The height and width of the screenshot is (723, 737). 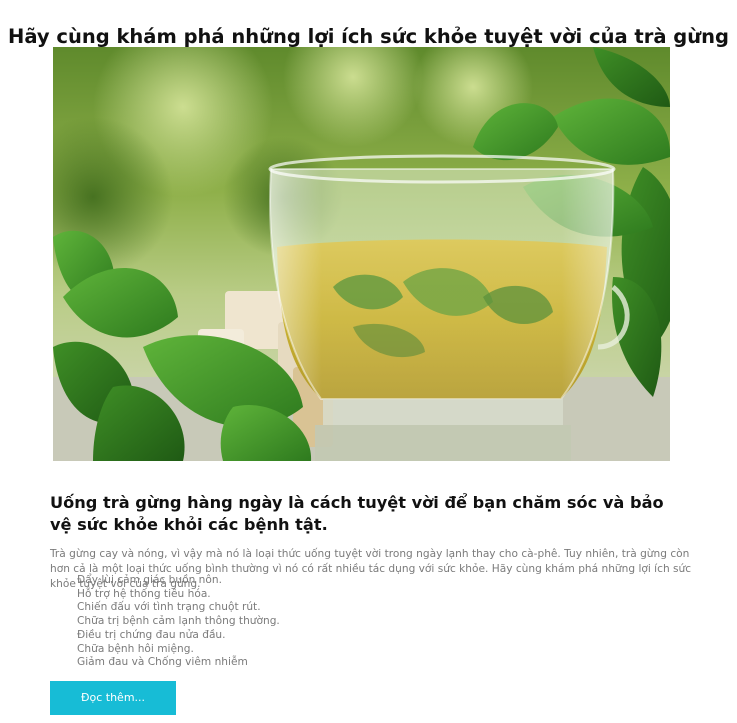 I want to click on list-item: Chiến đấu với tình trạng chuột rút., so click(x=169, y=607).